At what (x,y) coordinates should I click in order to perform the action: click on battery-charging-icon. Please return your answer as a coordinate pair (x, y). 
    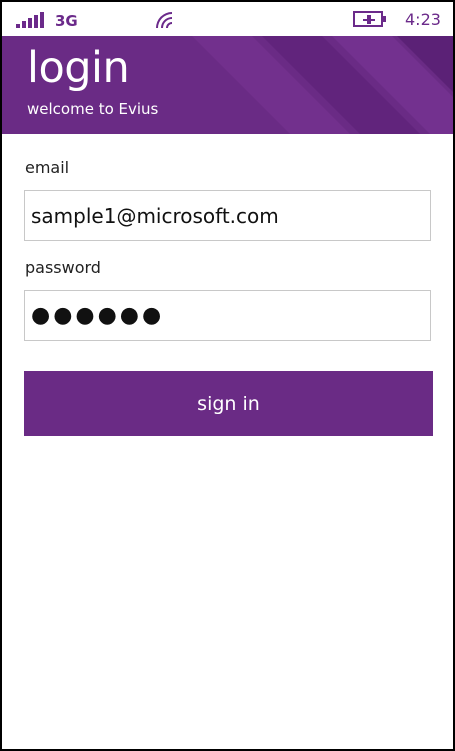
    Looking at the image, I should click on (369, 19).